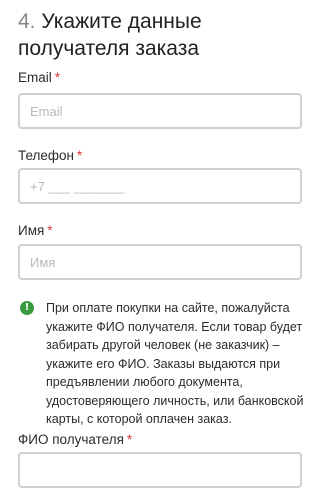 Image resolution: width=320 pixels, height=500 pixels. I want to click on phone-required-mark: *, so click(80, 155).